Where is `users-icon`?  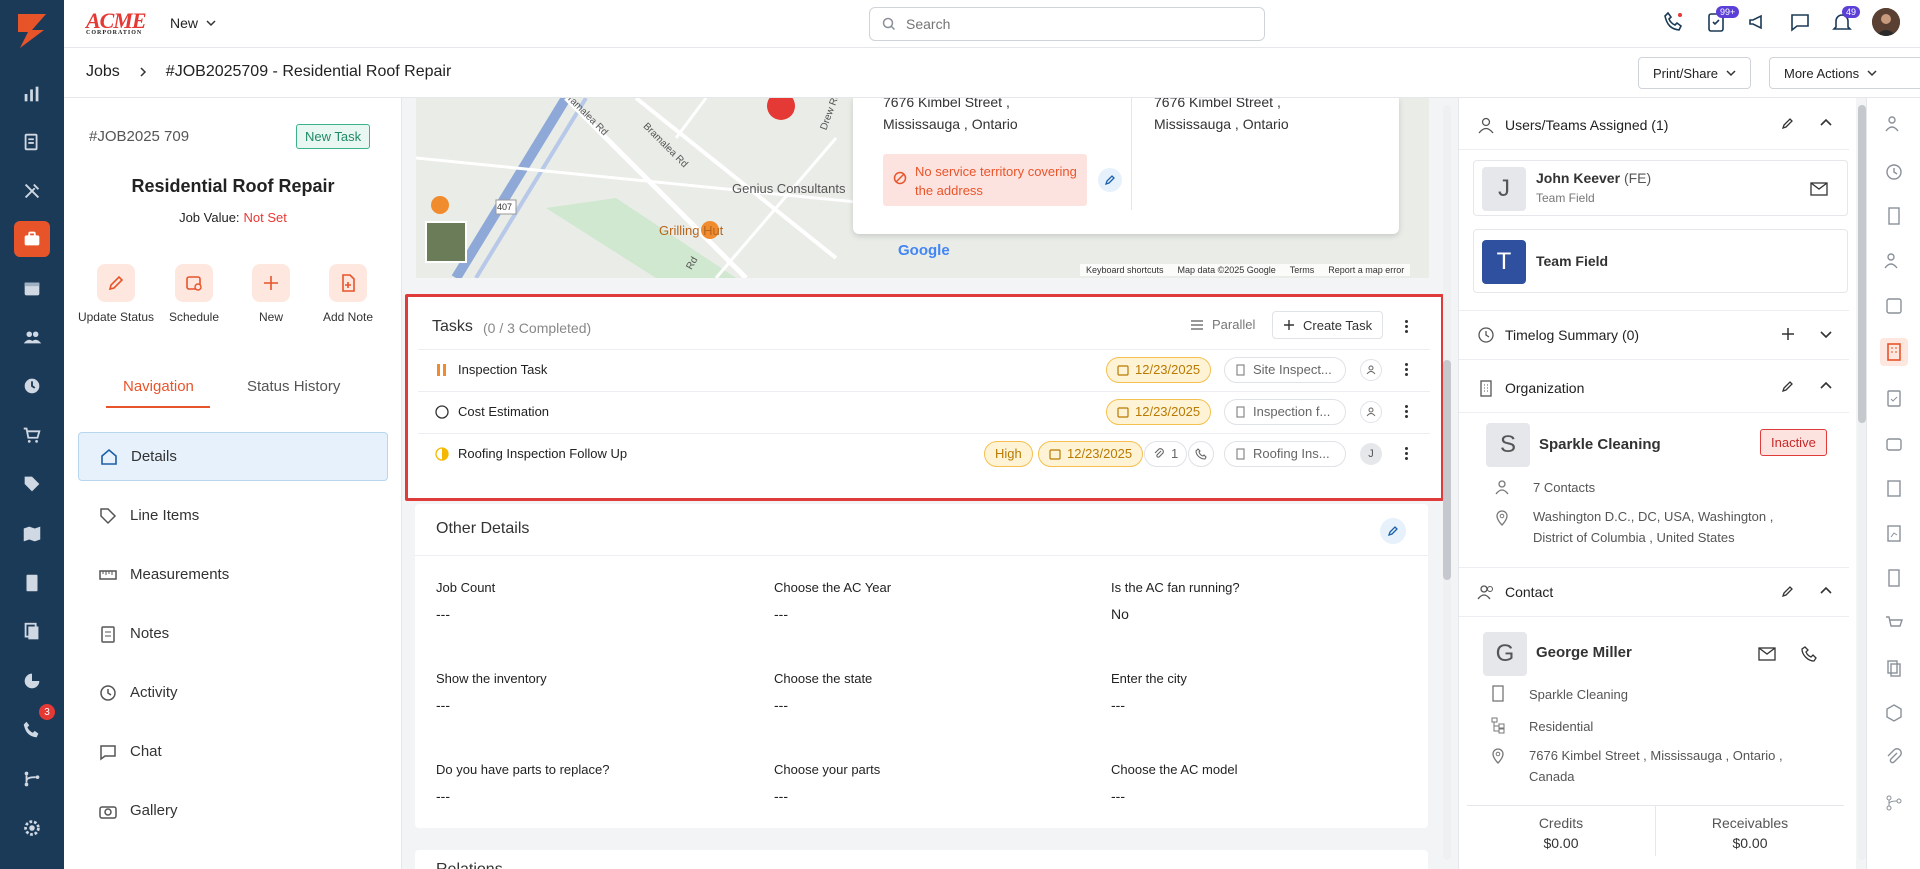
users-icon is located at coordinates (1894, 261).